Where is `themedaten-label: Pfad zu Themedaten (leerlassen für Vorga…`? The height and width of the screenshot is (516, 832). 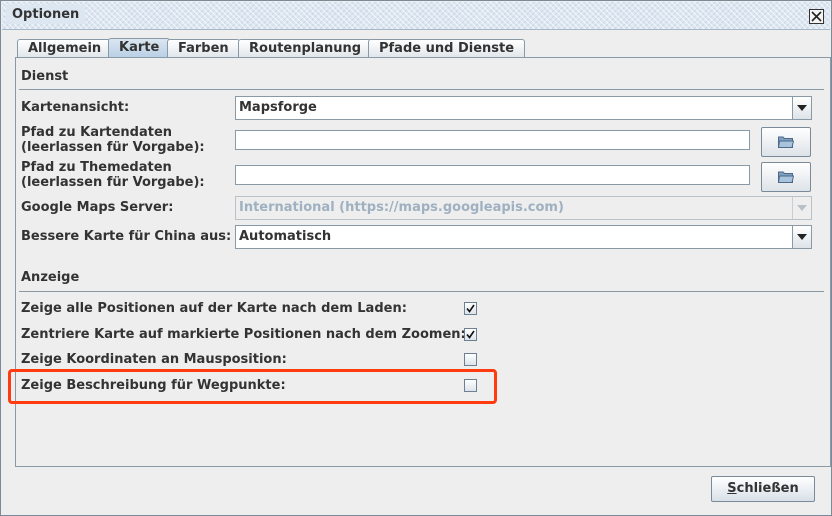
themedaten-label: Pfad zu Themedaten (leerlassen für Vorga… is located at coordinates (113, 175).